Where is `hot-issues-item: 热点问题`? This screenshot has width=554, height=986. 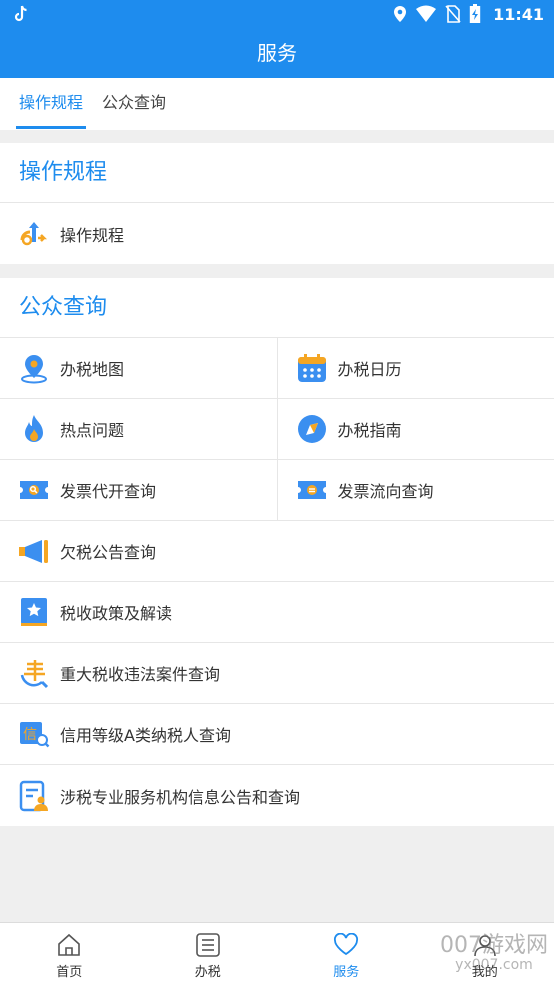 hot-issues-item: 热点问题 is located at coordinates (138, 429).